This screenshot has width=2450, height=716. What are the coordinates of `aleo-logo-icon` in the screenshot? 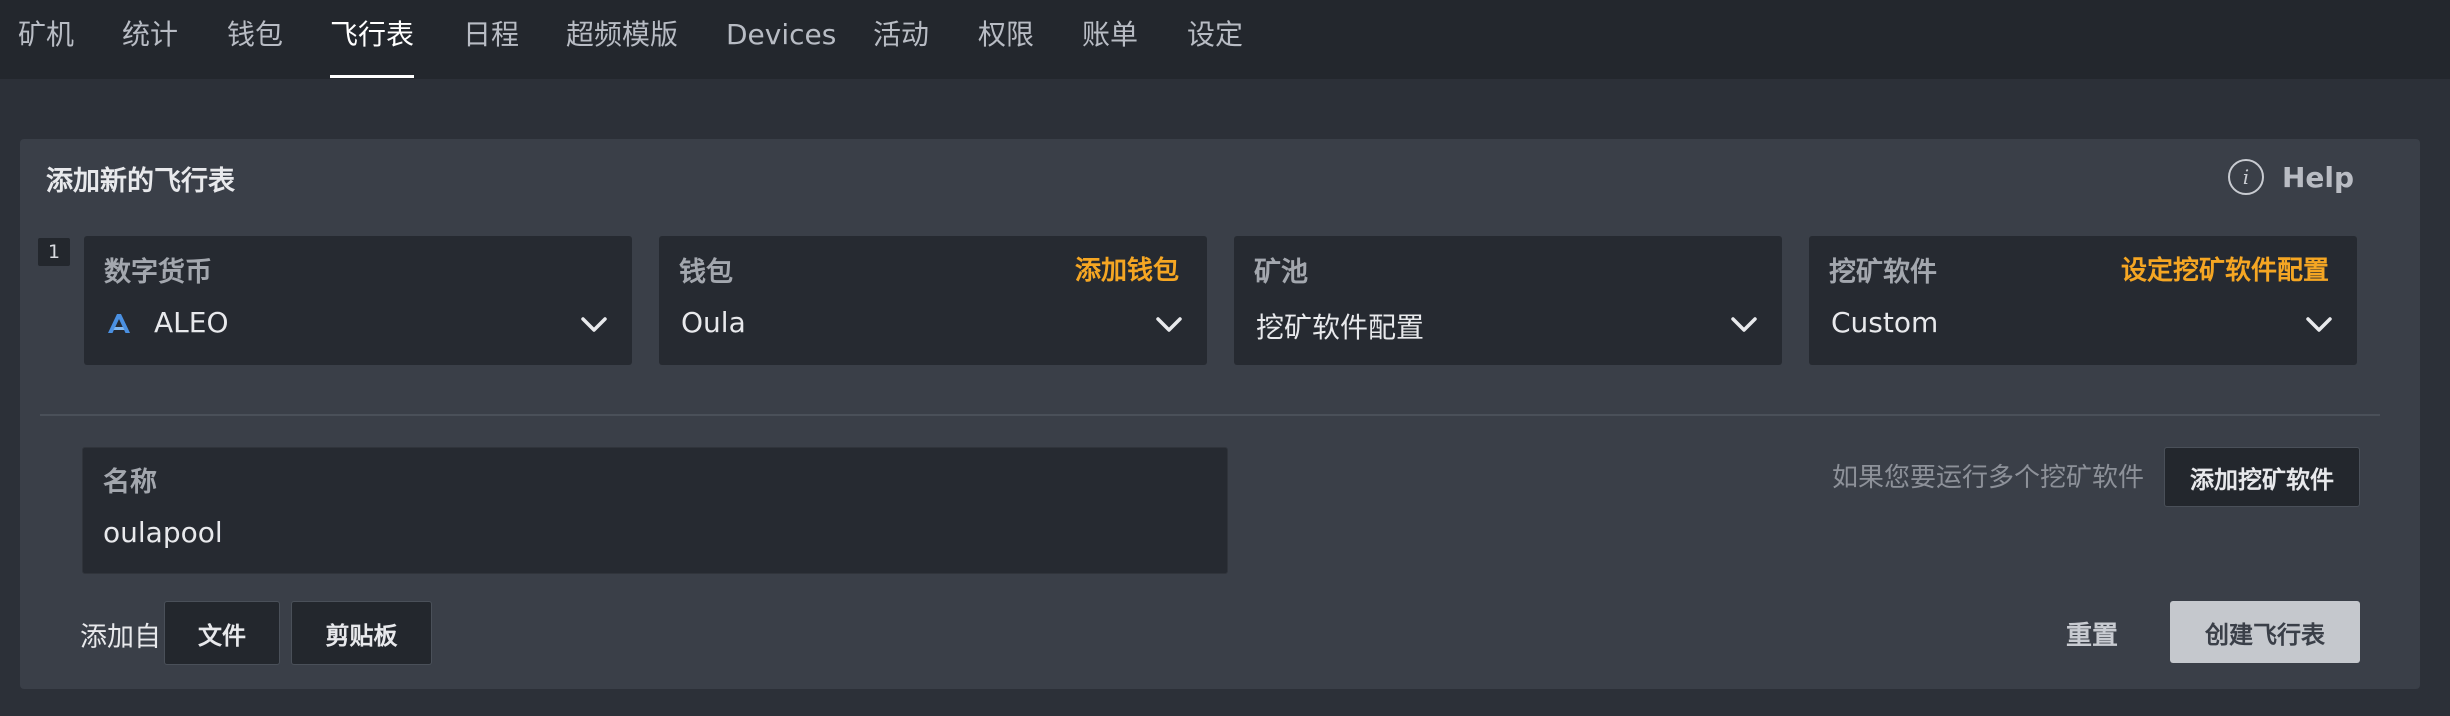 It's located at (119, 323).